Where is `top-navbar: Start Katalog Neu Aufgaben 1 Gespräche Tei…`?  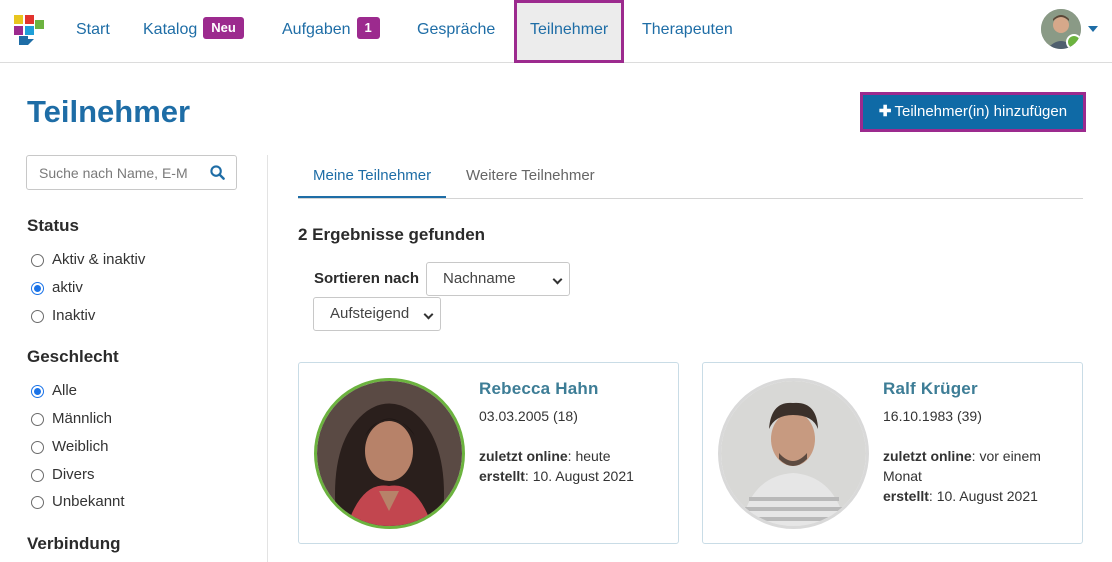 top-navbar: Start Katalog Neu Aufgaben 1 Gespräche Tei… is located at coordinates (556, 31).